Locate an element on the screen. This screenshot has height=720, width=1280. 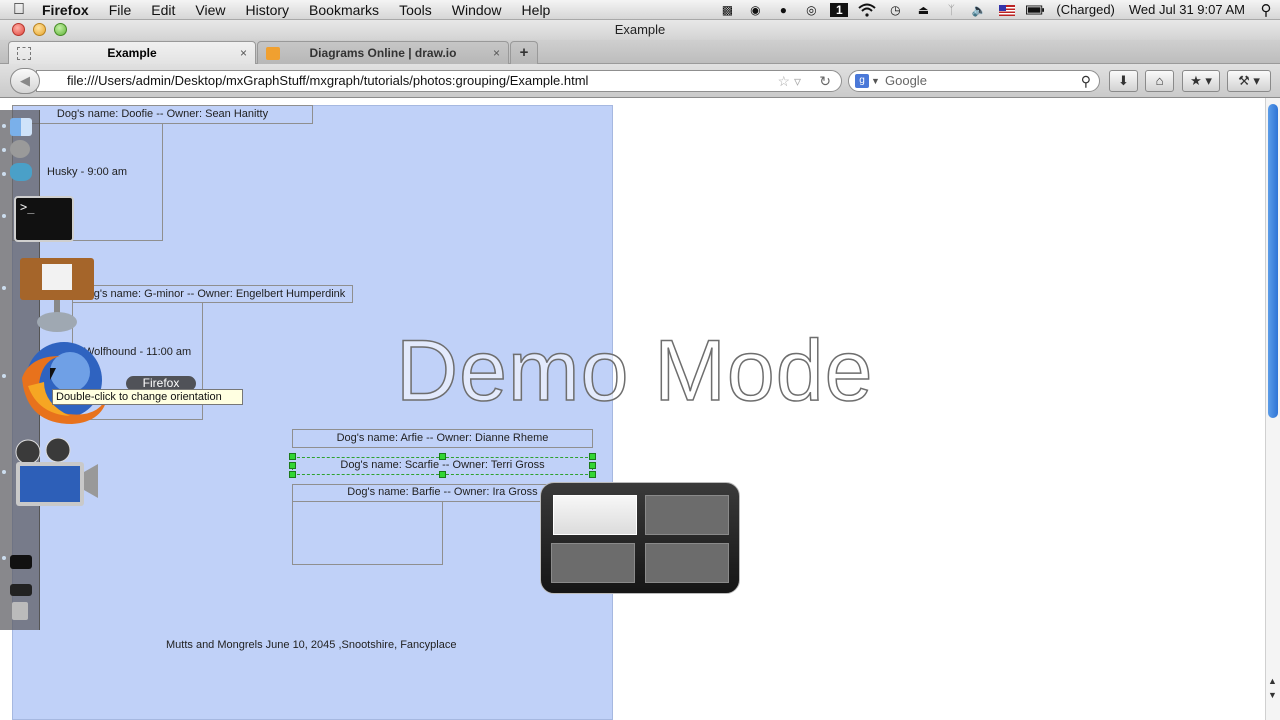
back-arrow-icon: ◀ is located at coordinates (25, 80).